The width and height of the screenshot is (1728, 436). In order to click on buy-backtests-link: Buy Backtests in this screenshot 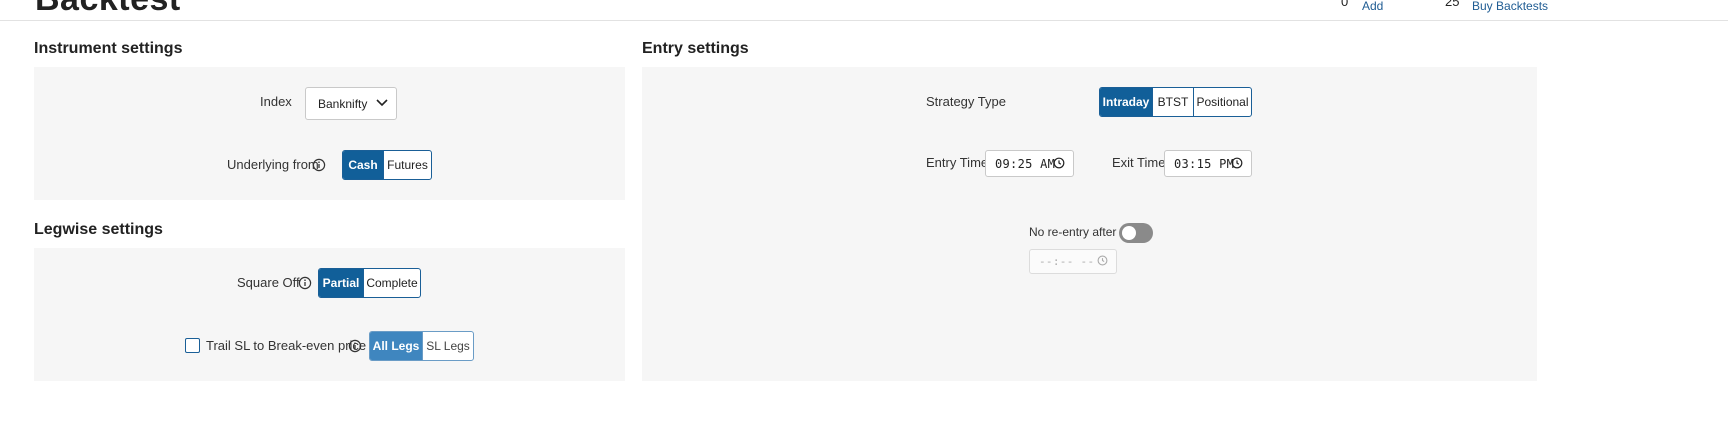, I will do `click(1510, 6)`.